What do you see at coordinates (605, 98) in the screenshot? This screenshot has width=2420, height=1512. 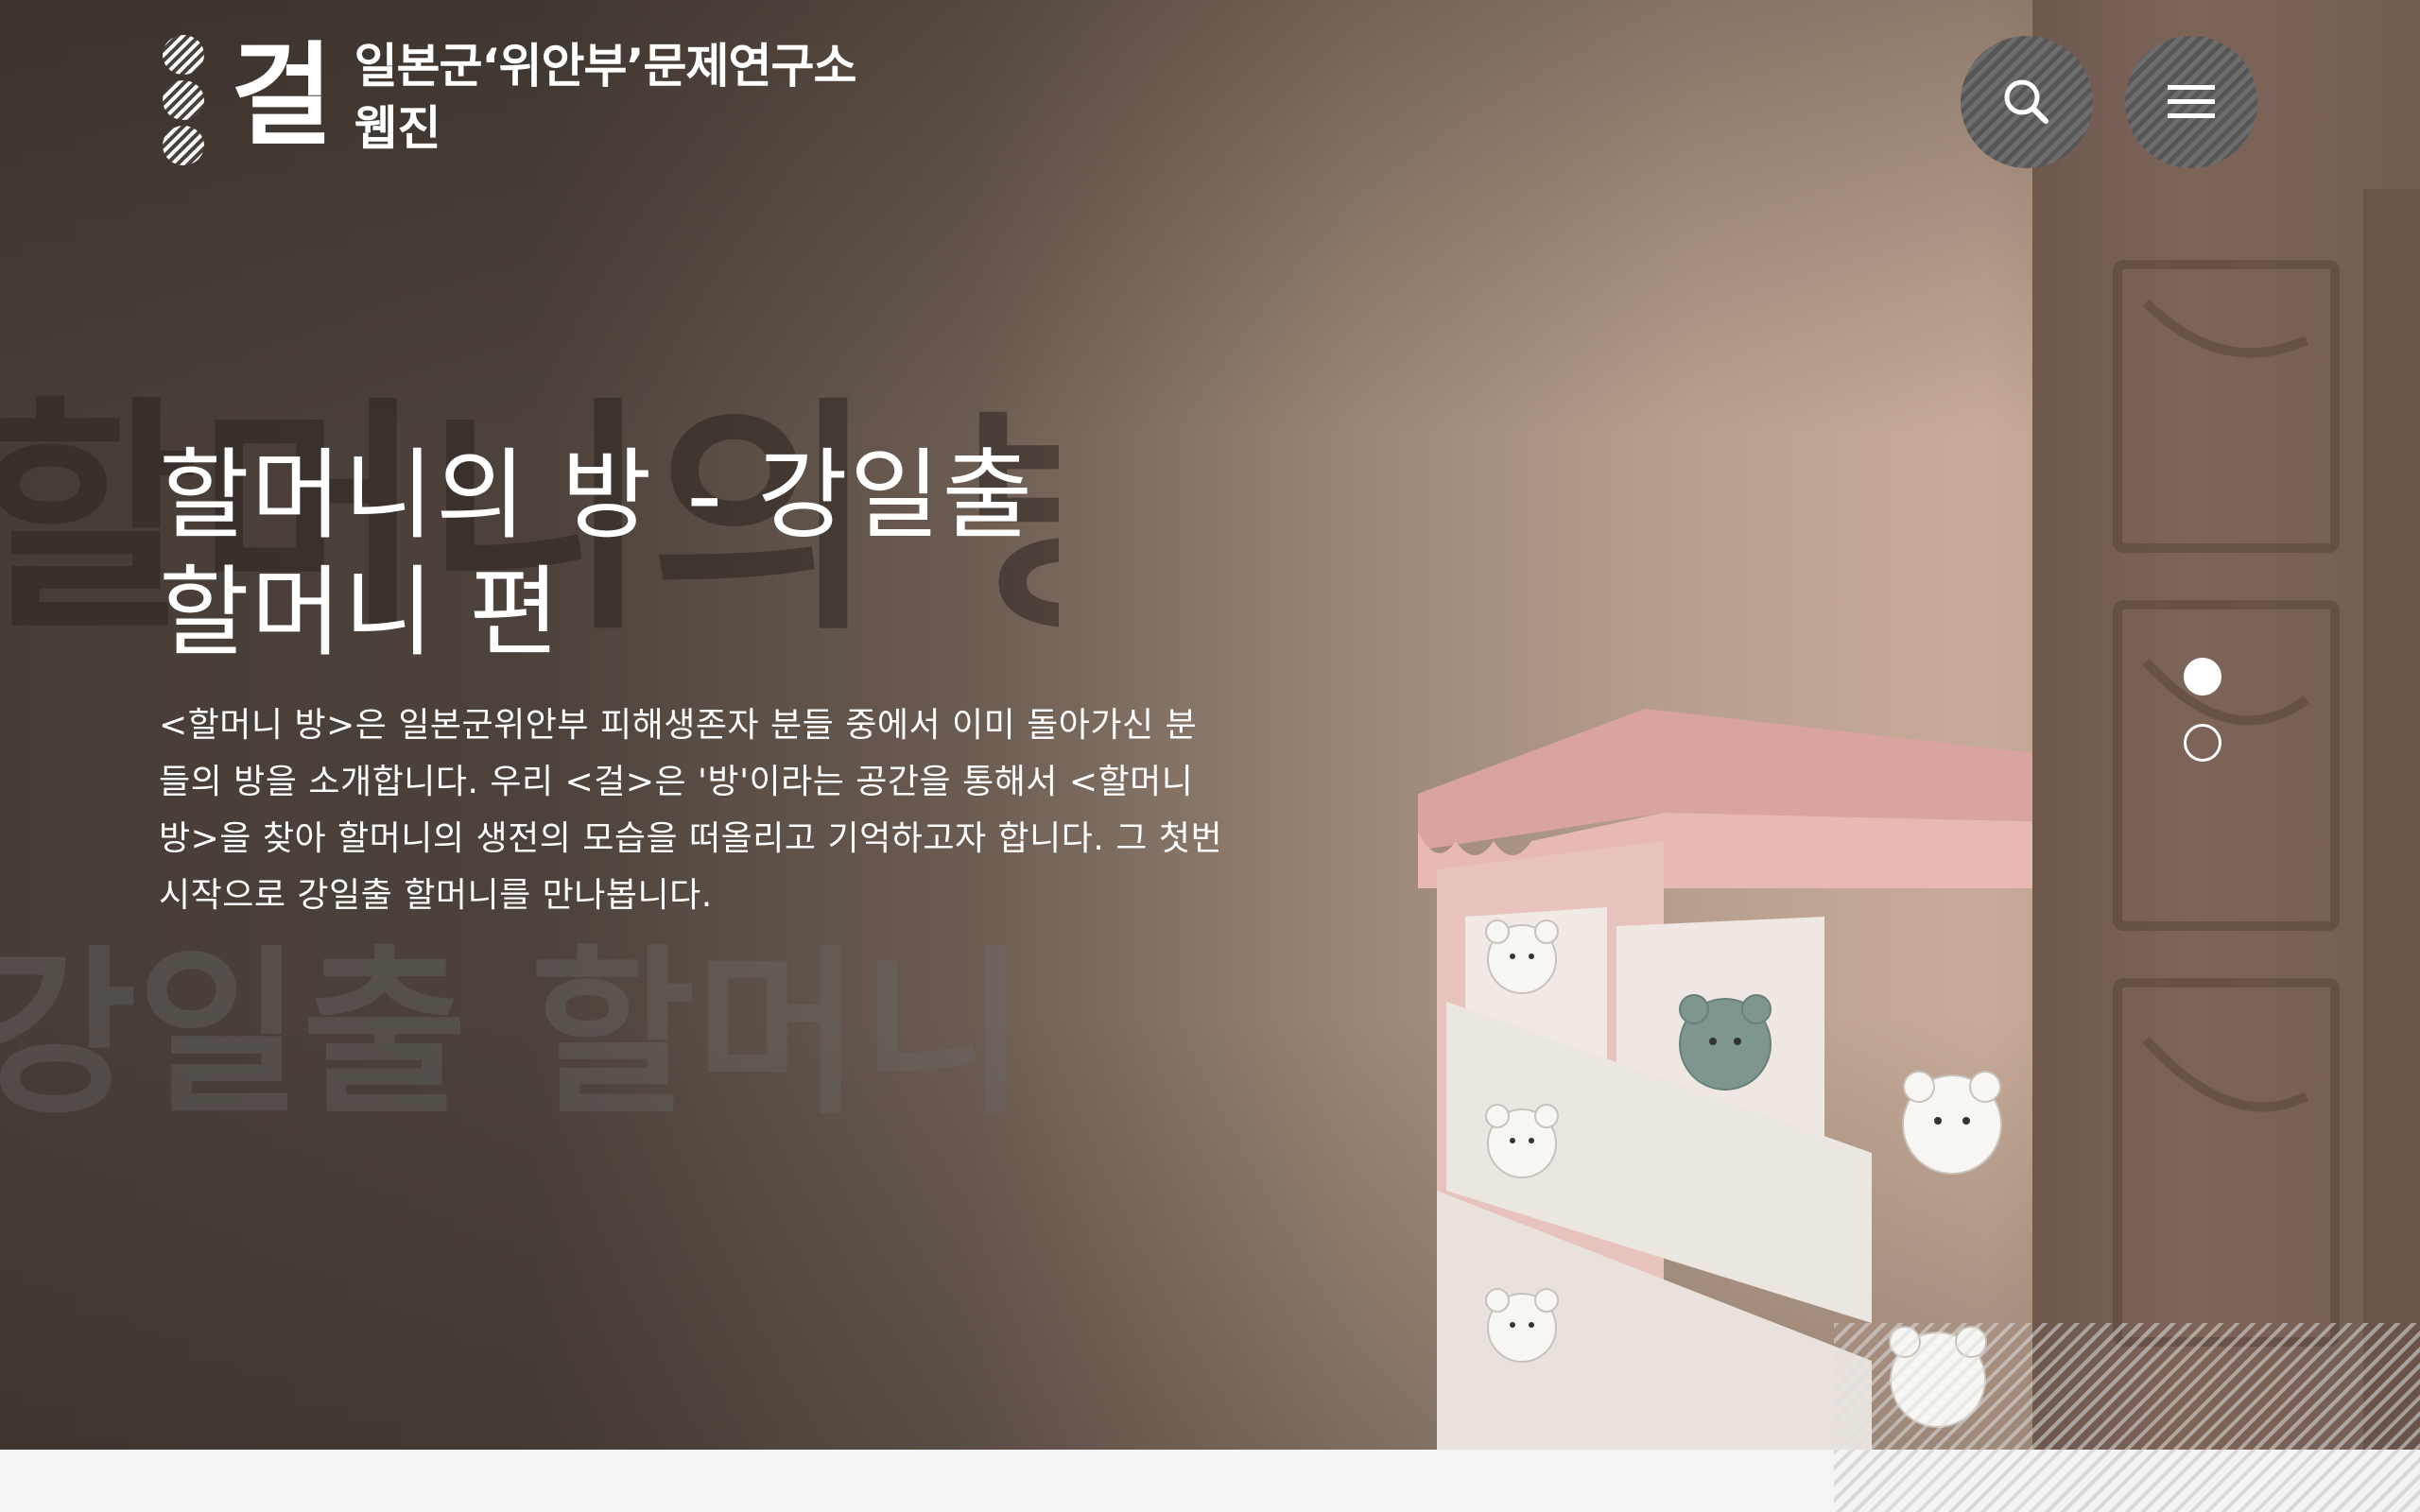 I see `logo-text: 일본군‘위안부’문제연구소 웹진` at bounding box center [605, 98].